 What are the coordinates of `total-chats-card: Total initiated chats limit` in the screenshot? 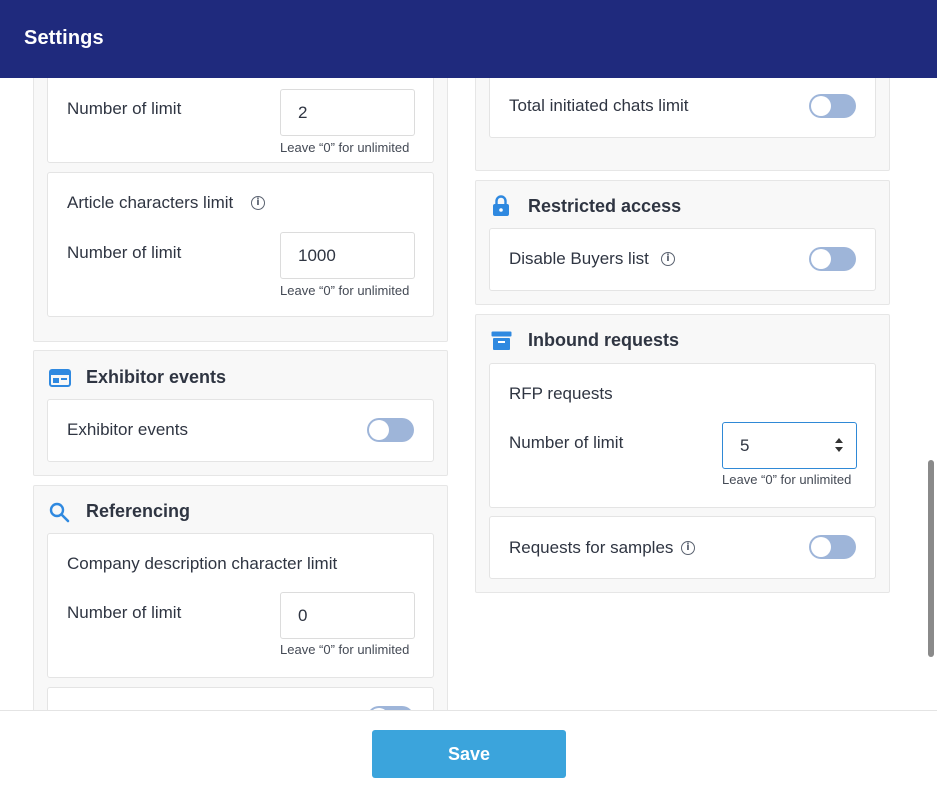 It's located at (682, 108).